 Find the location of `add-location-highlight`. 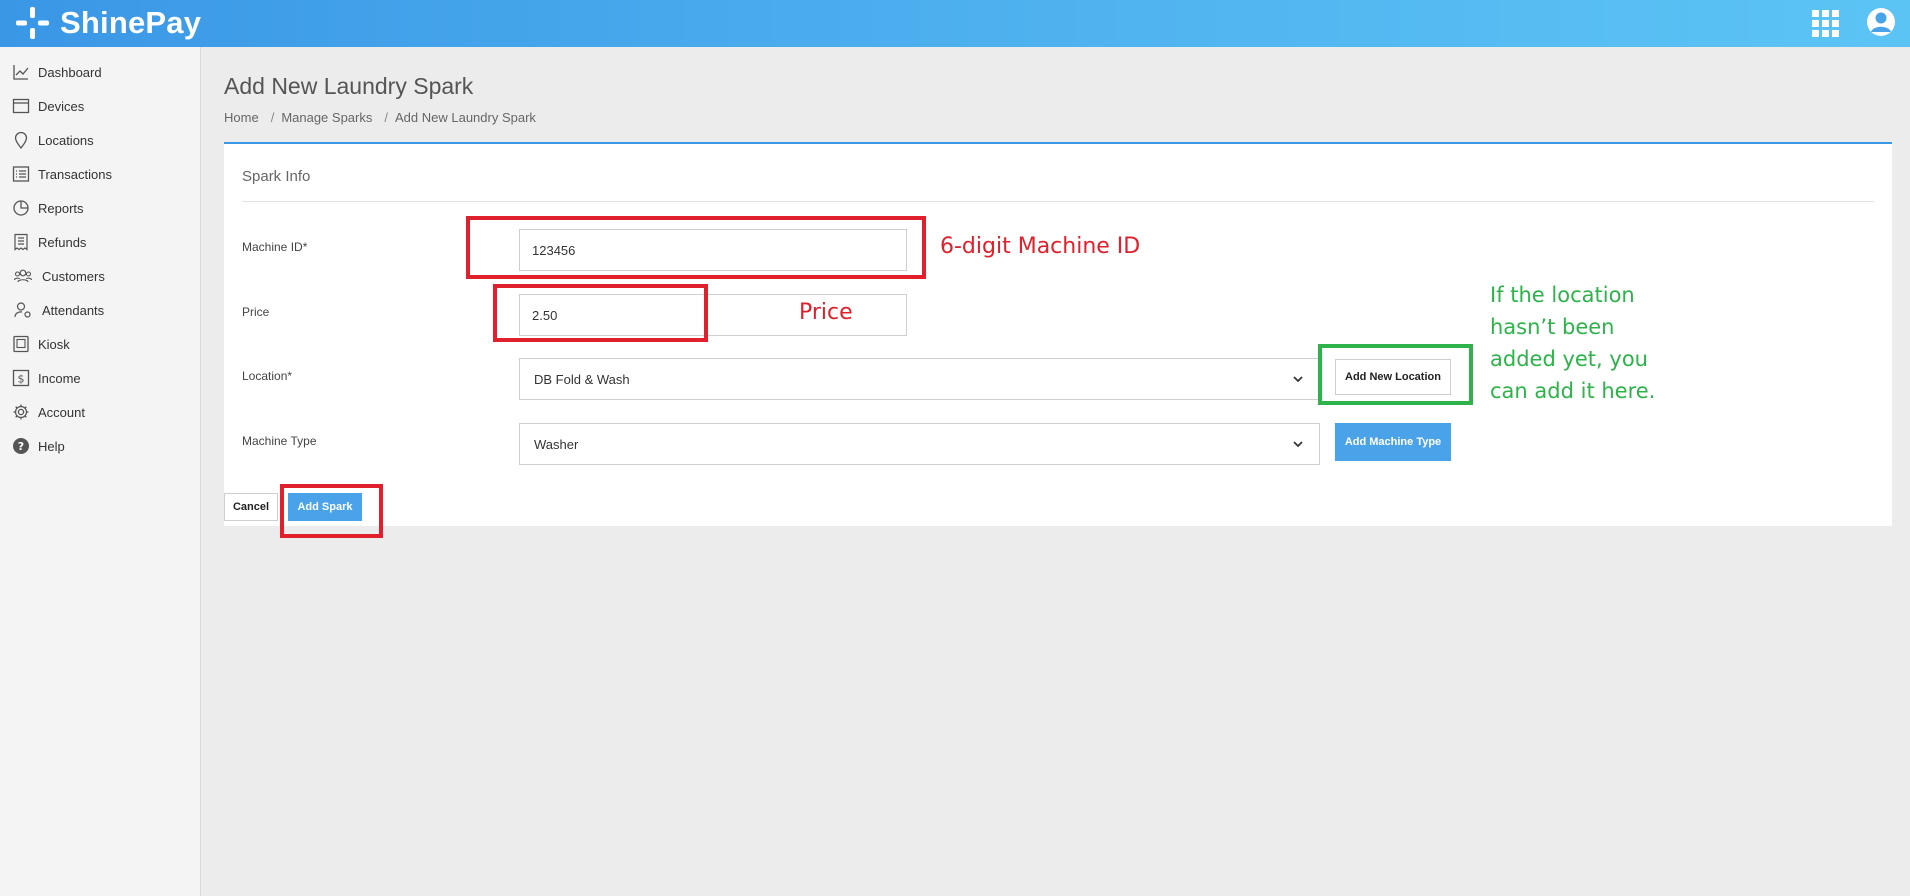

add-location-highlight is located at coordinates (1395, 374).